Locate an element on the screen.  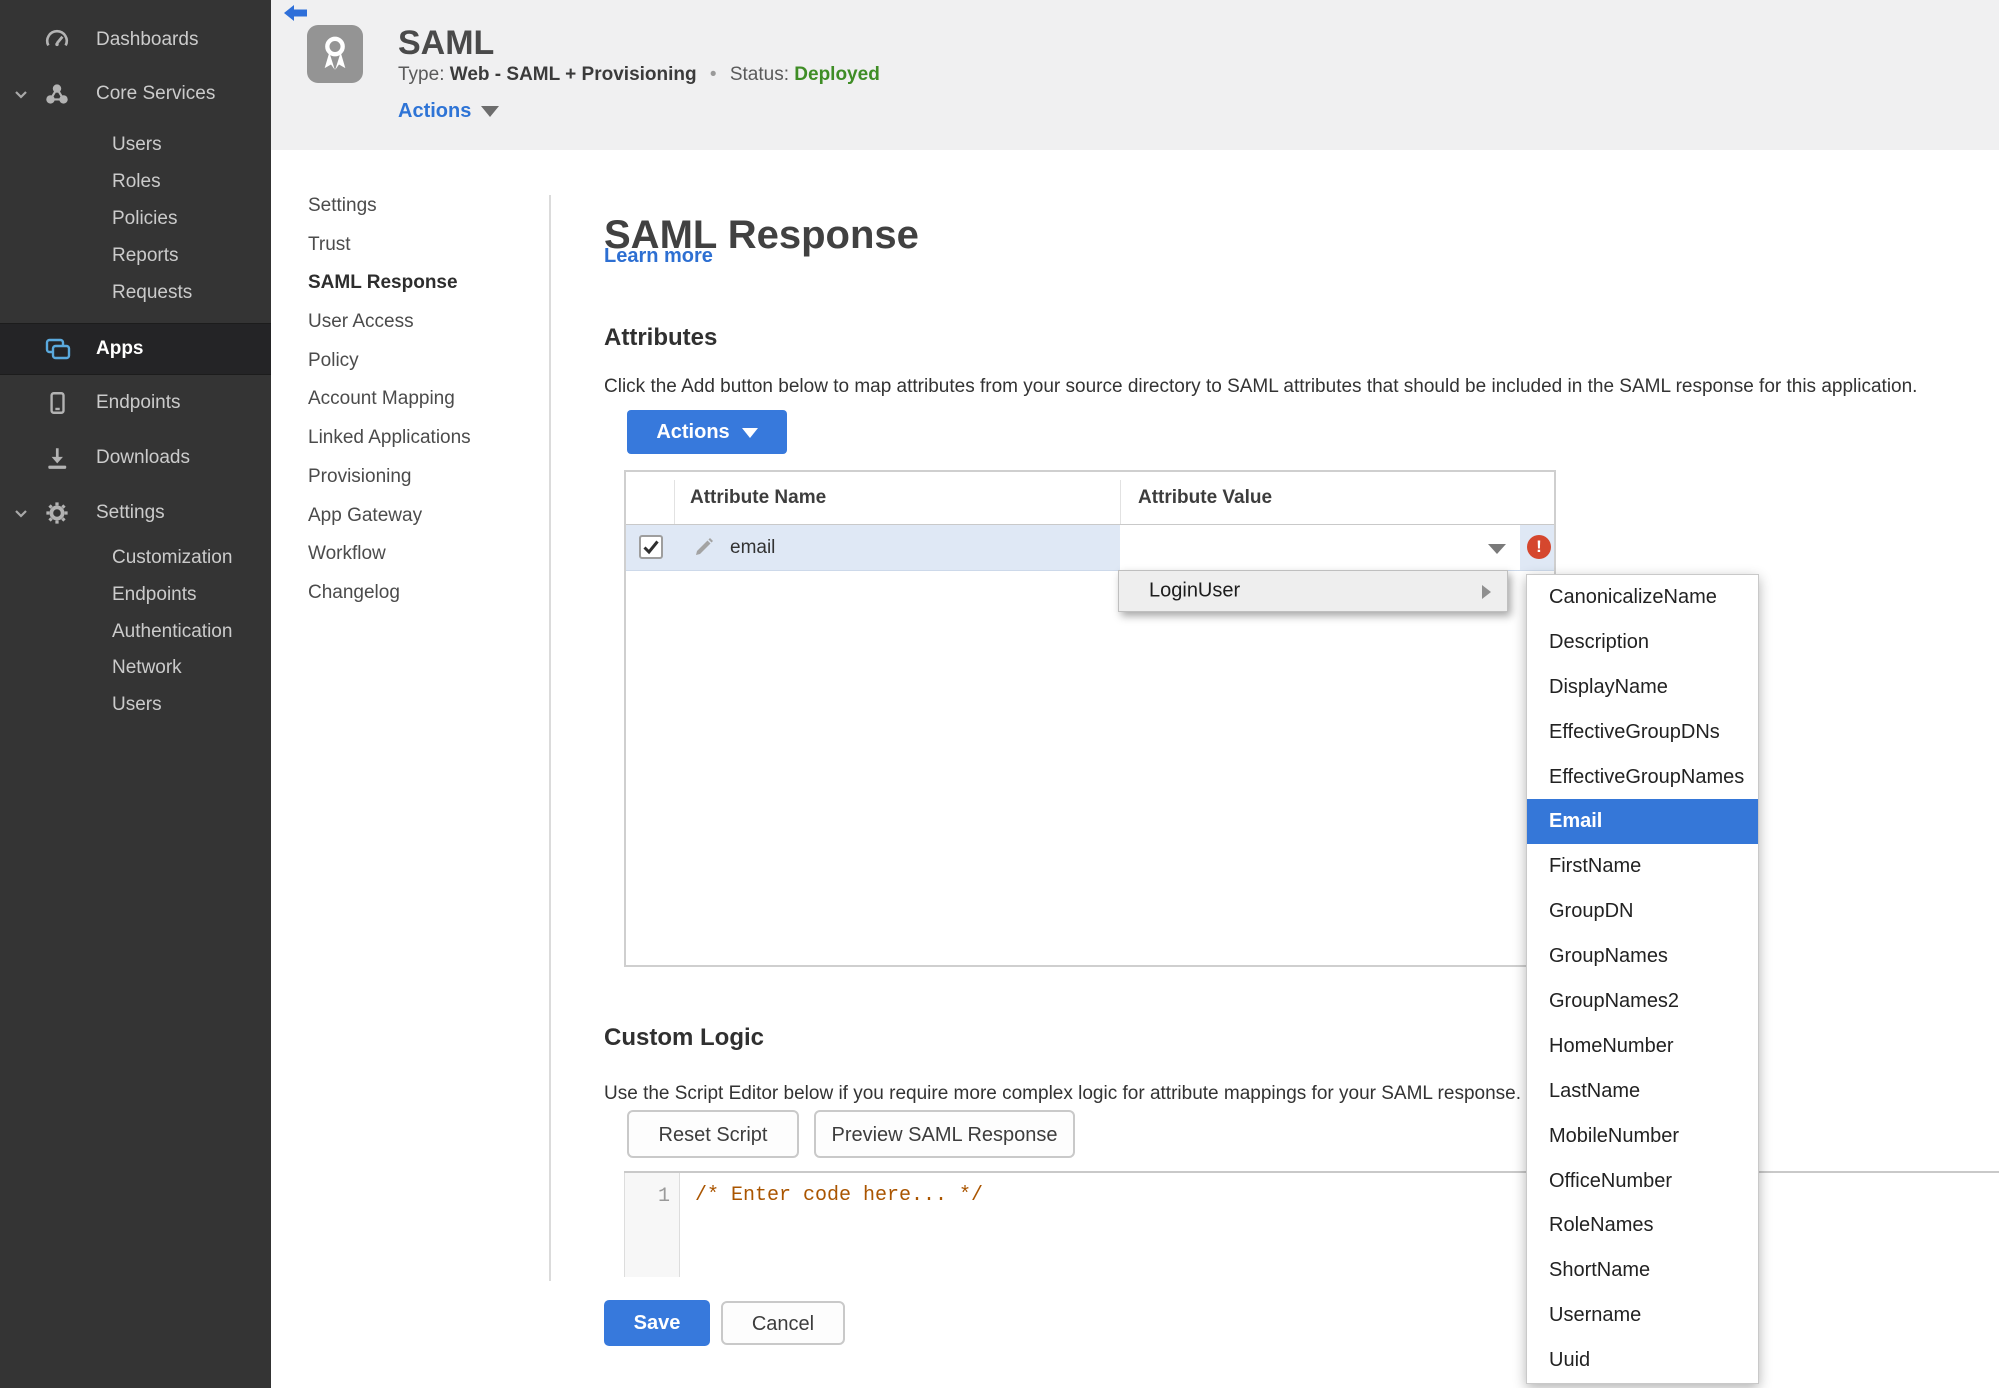
subnav-item: Trust is located at coordinates (423, 245).